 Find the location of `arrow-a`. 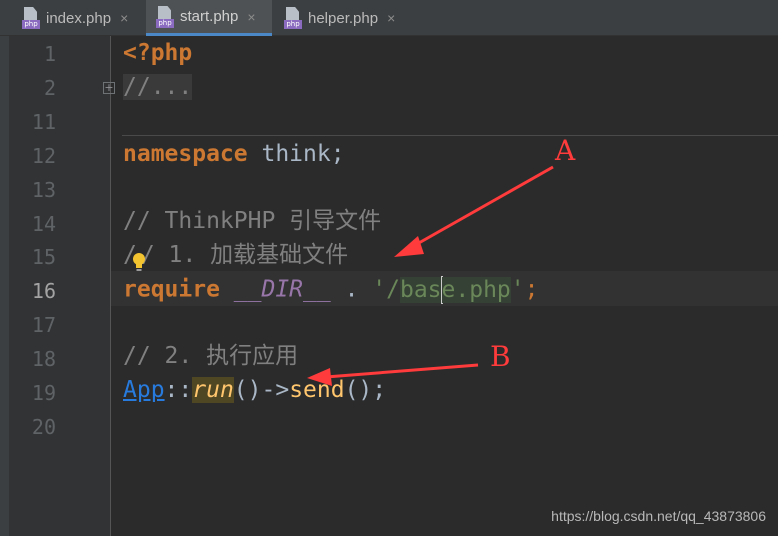

arrow-a is located at coordinates (481, 207).